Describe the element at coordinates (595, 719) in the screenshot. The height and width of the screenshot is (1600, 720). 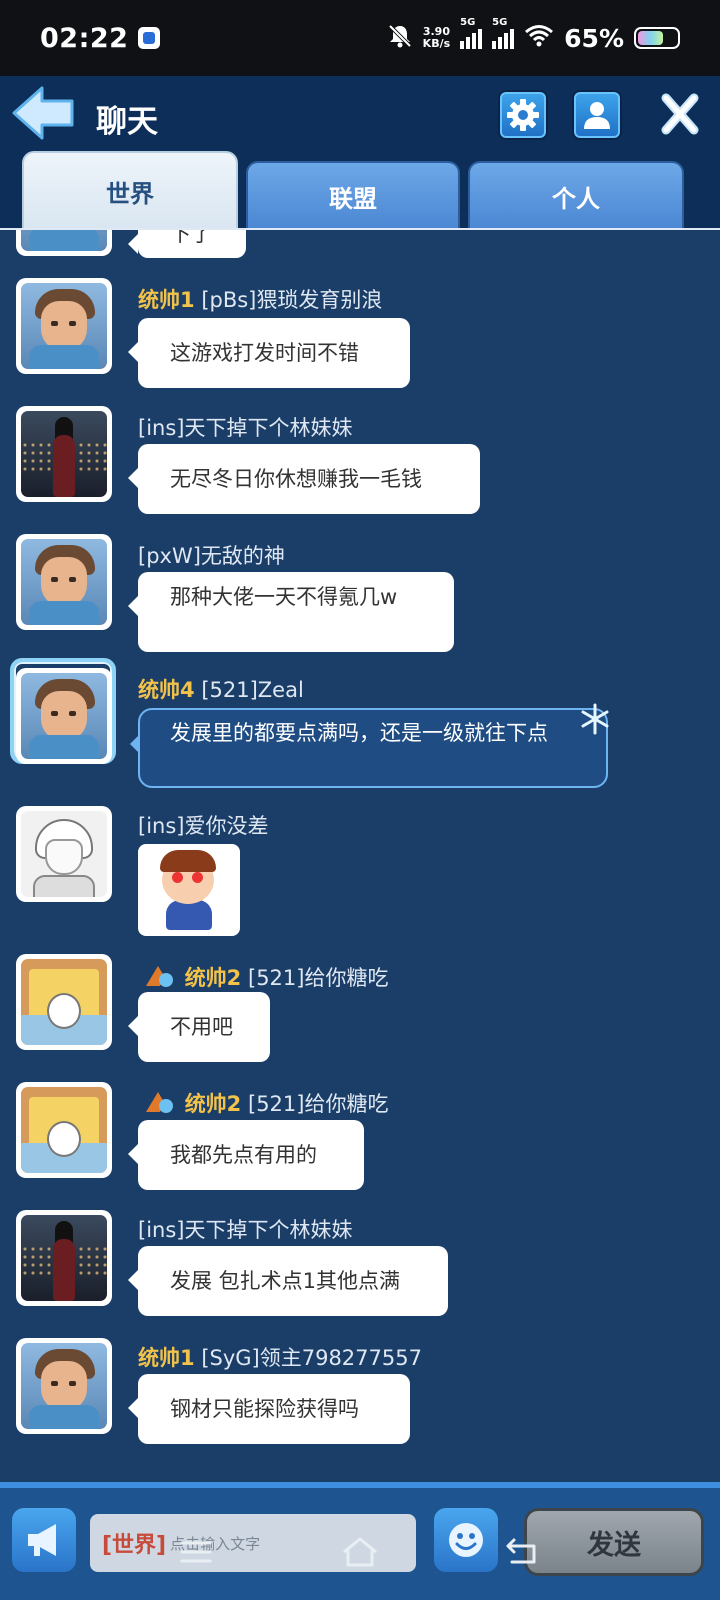
I see `snowflake-icon` at that location.